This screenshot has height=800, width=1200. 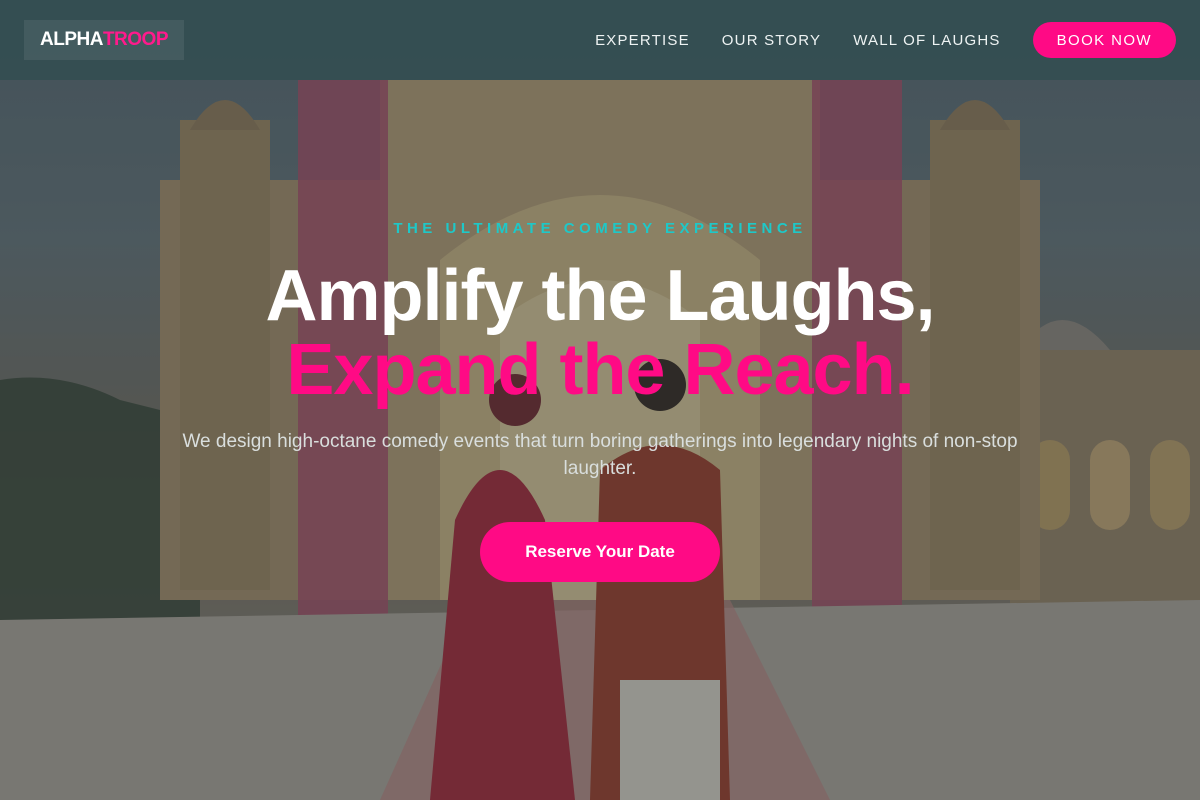 What do you see at coordinates (600, 228) in the screenshot?
I see `hero-eyebrow: THE ULTIMATE COMEDY EXPERIENCE` at bounding box center [600, 228].